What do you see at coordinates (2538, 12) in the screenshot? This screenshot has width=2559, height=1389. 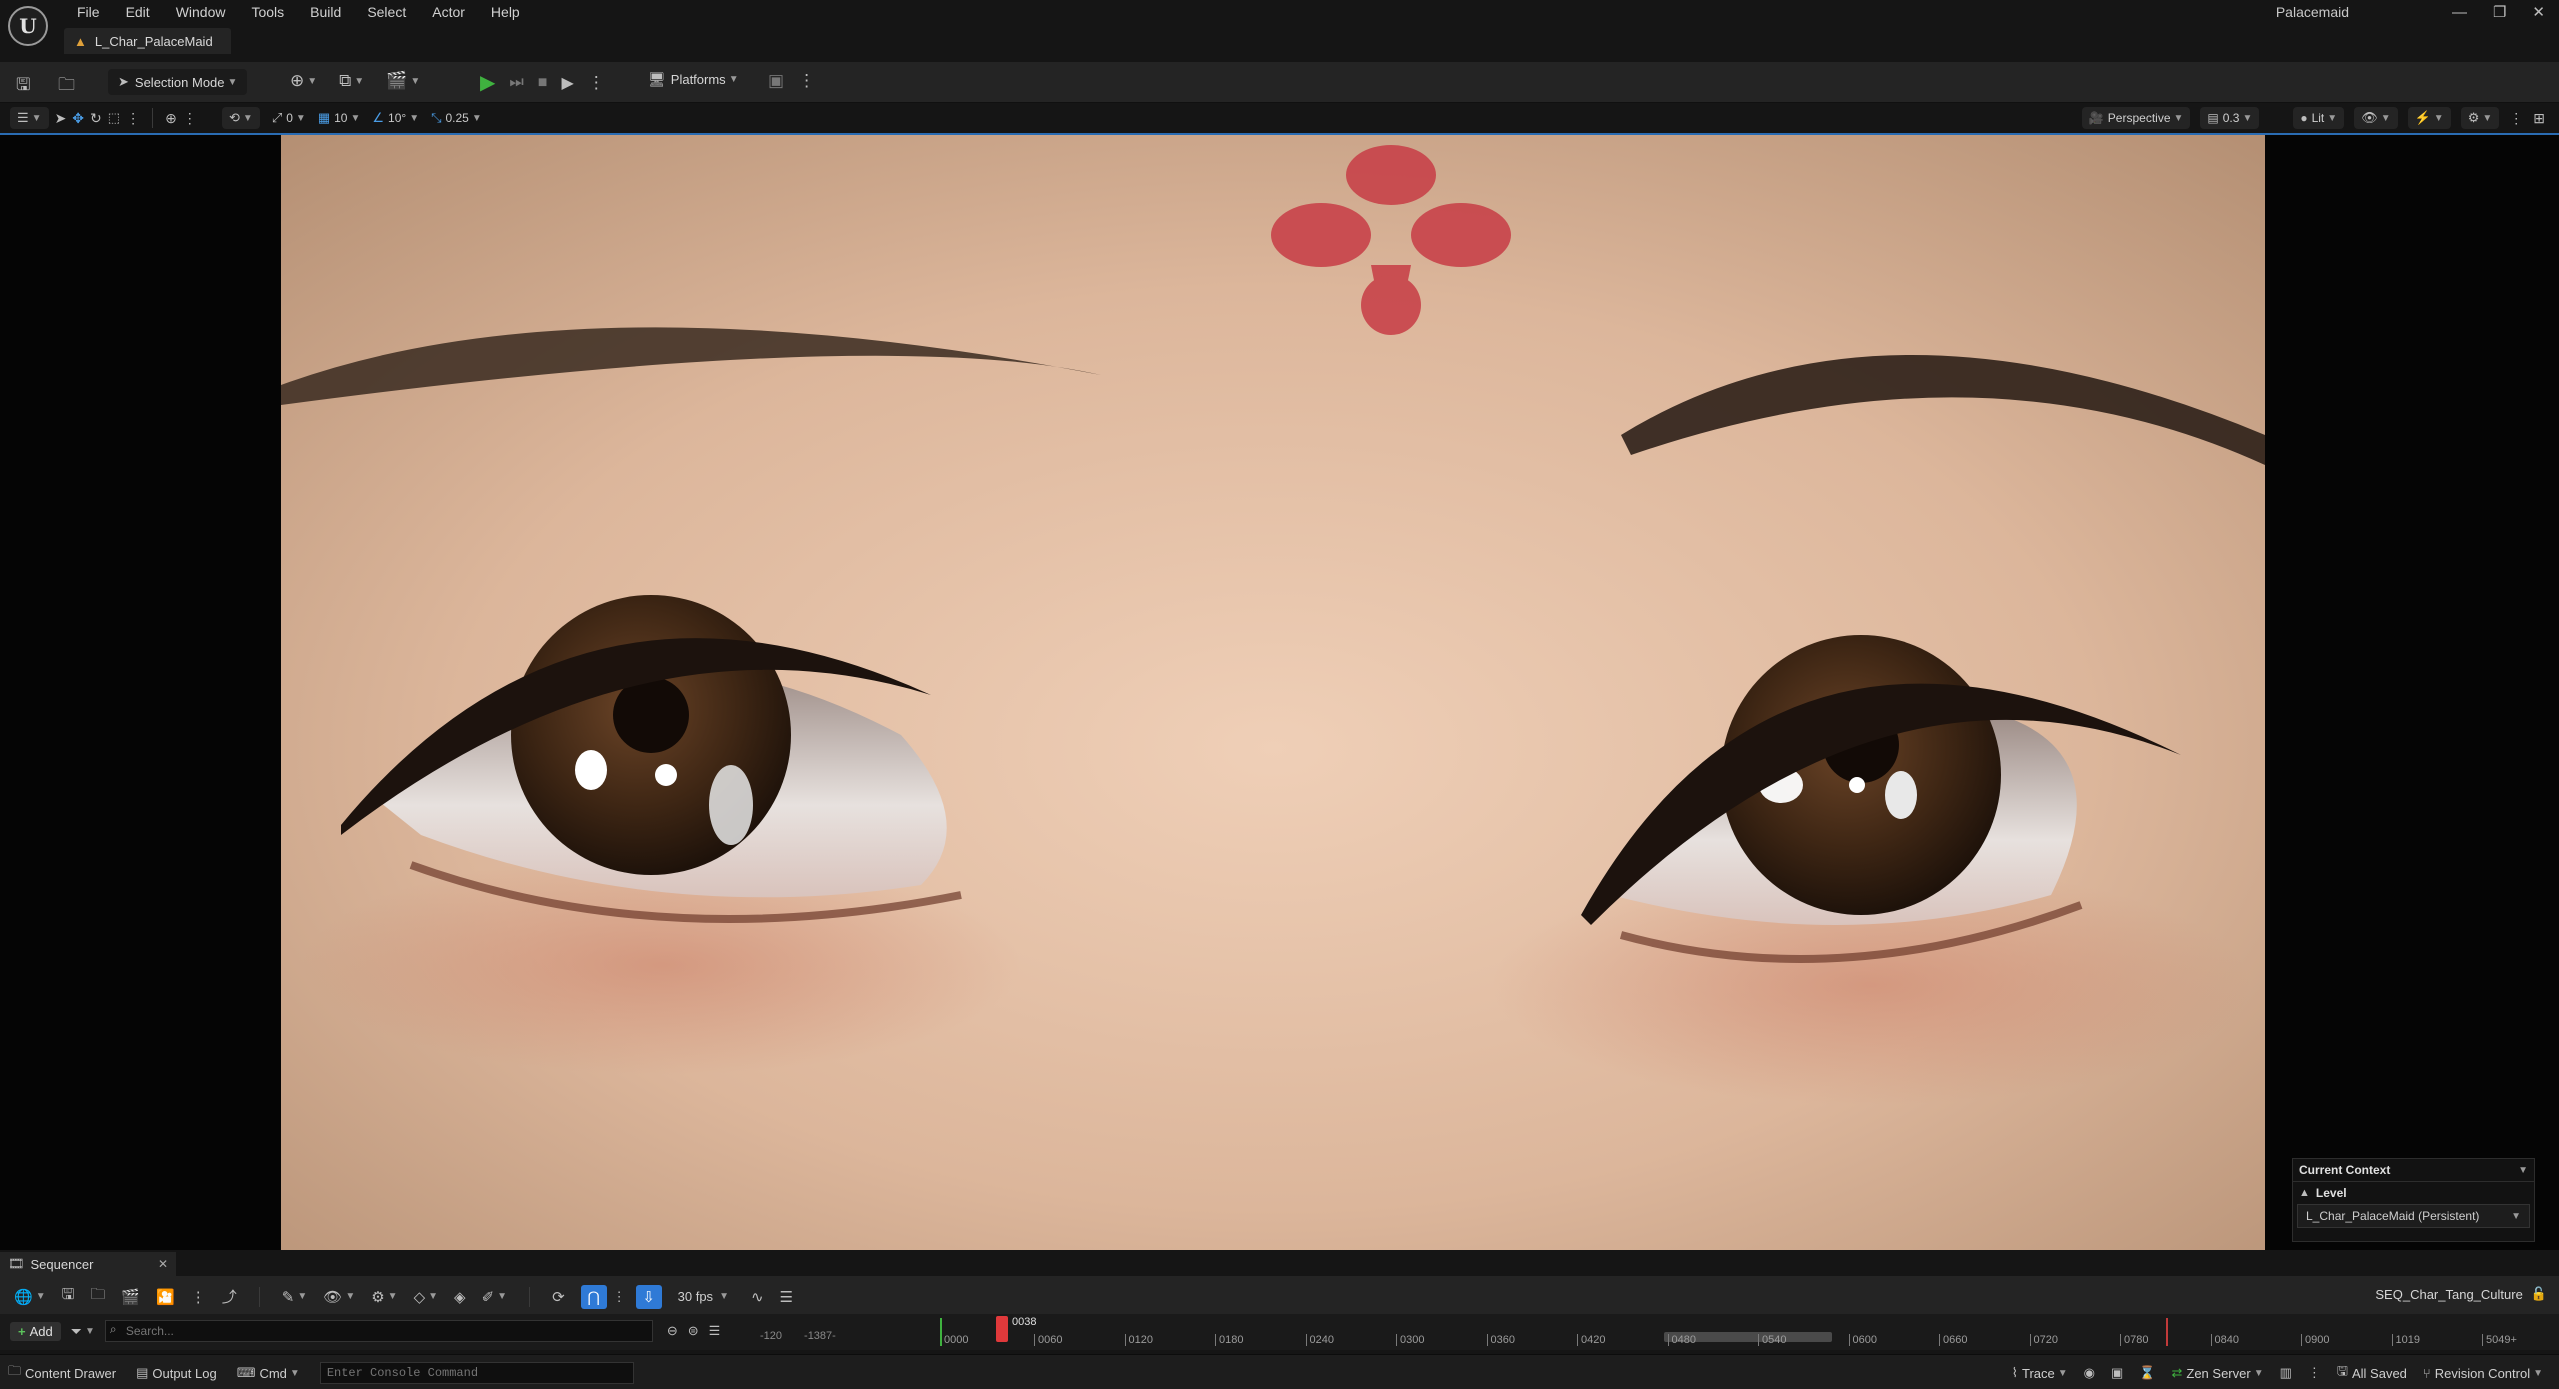 I see `close-icon: ✕` at bounding box center [2538, 12].